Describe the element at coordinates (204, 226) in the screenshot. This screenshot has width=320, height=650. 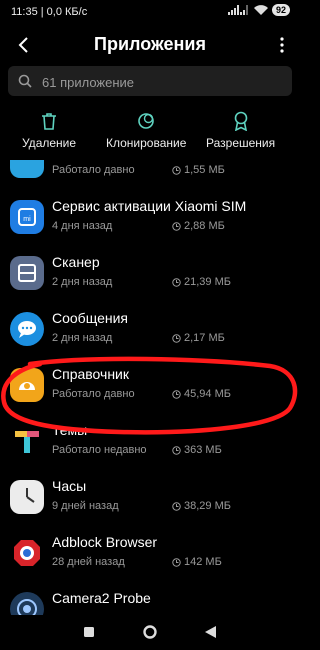
I see `app-size-value: 2,88 МБ` at that location.